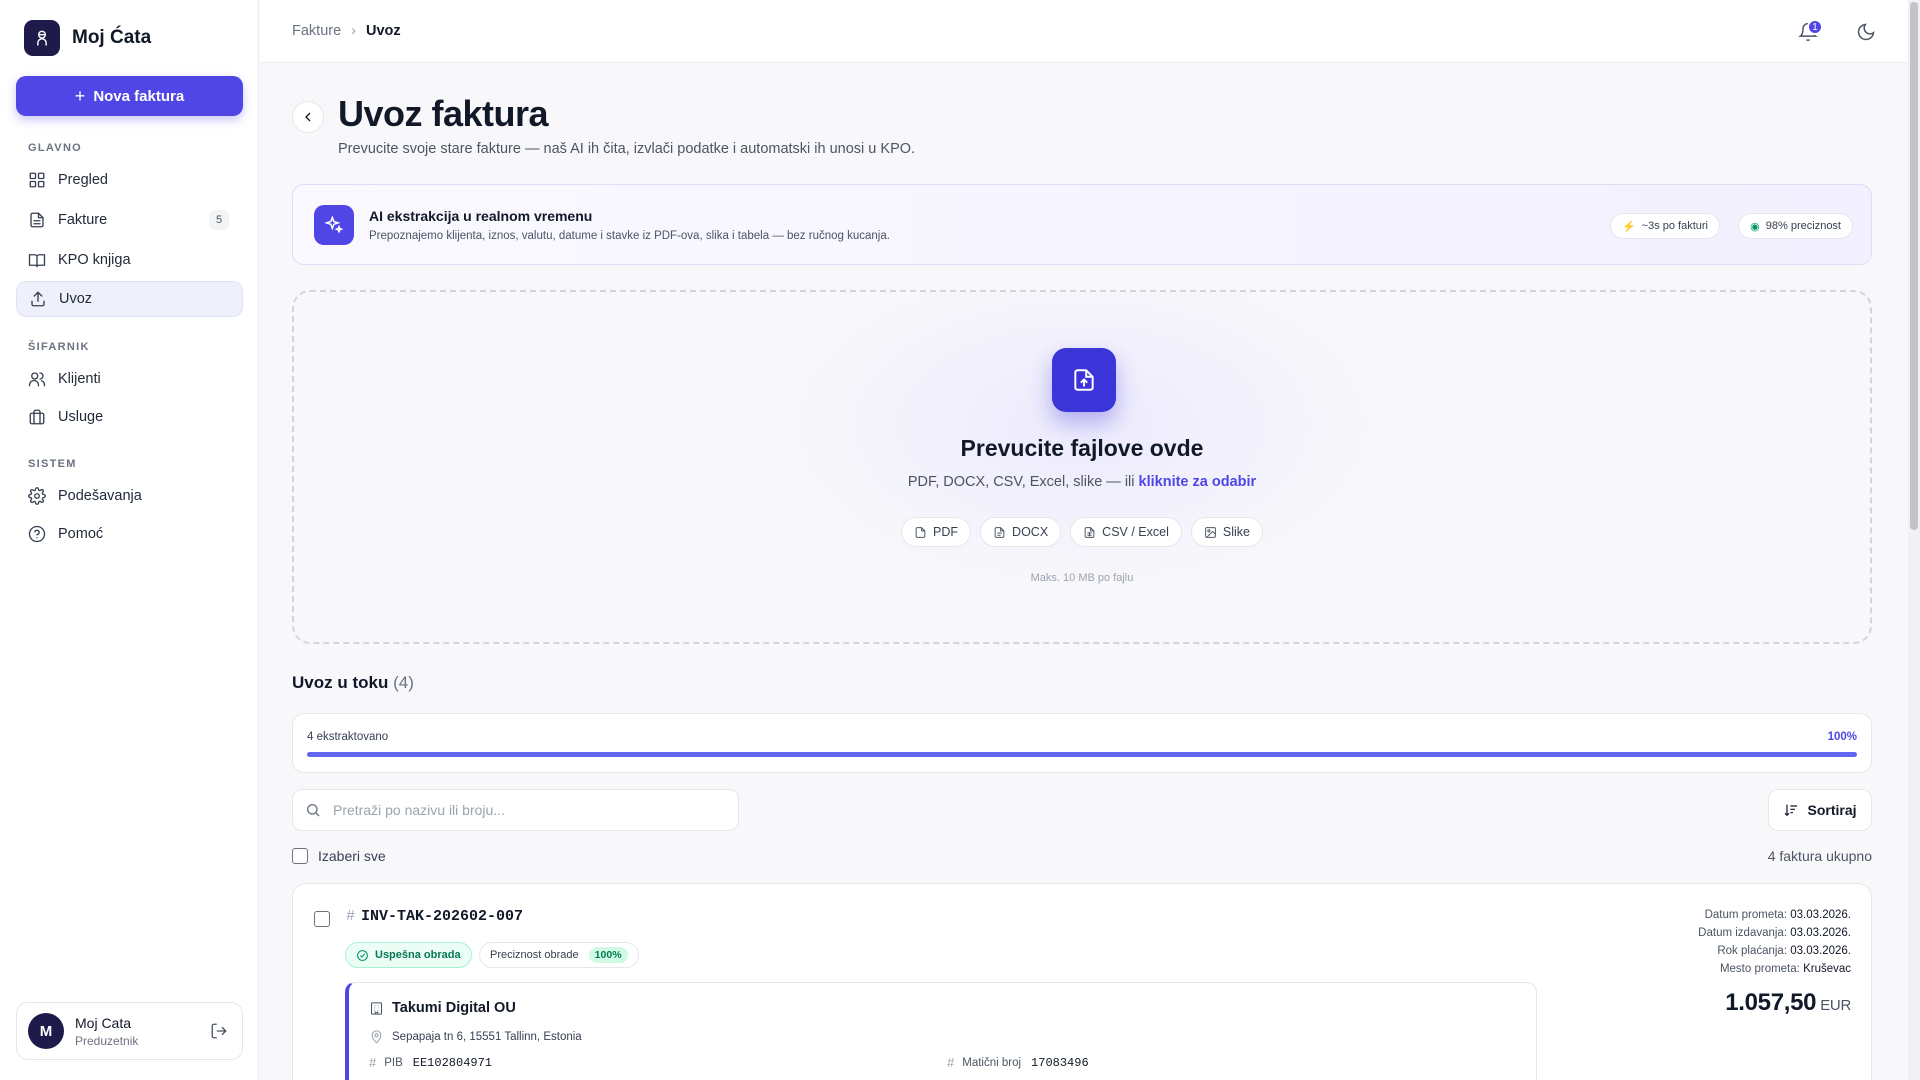 The height and width of the screenshot is (1080, 1920). I want to click on client-name-text: Takumi Digital OU, so click(454, 1008).